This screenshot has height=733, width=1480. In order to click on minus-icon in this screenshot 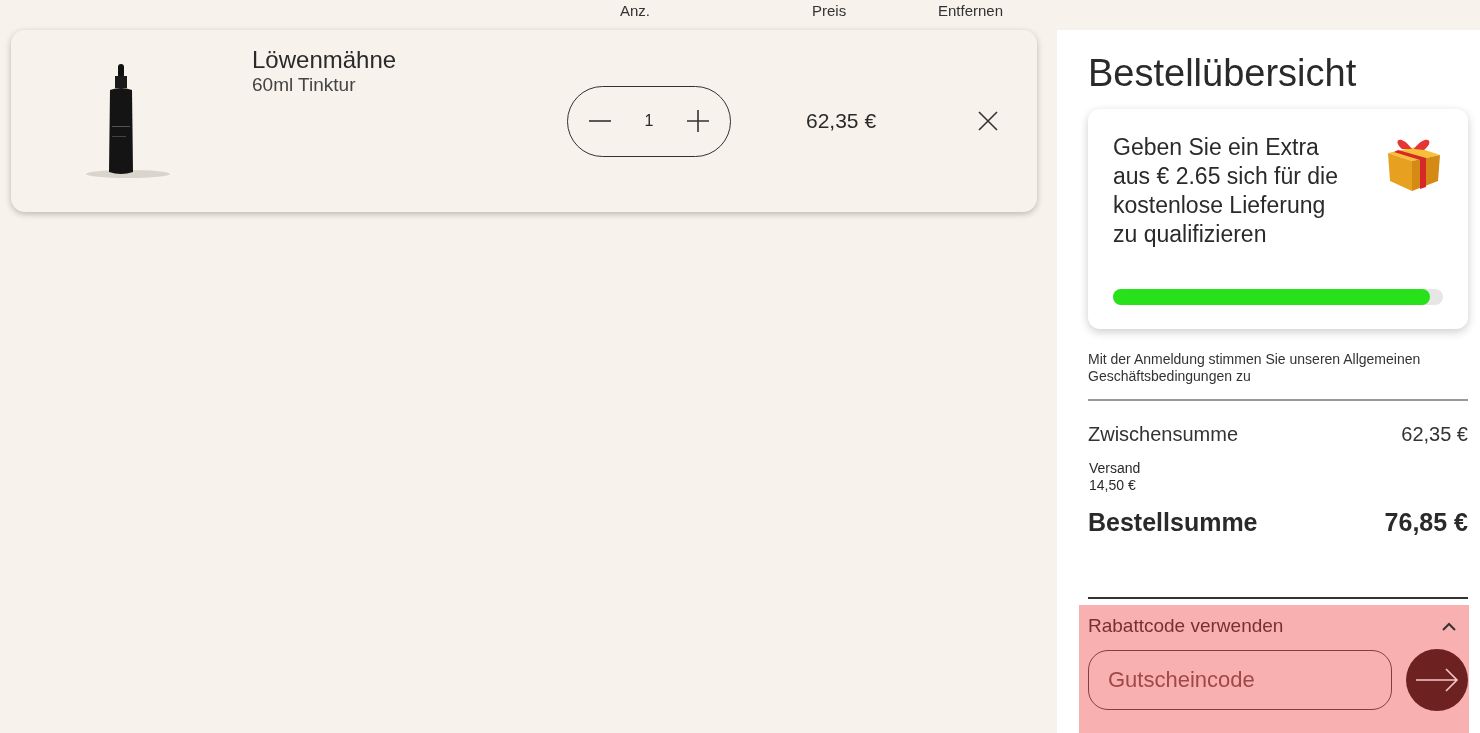, I will do `click(600, 121)`.